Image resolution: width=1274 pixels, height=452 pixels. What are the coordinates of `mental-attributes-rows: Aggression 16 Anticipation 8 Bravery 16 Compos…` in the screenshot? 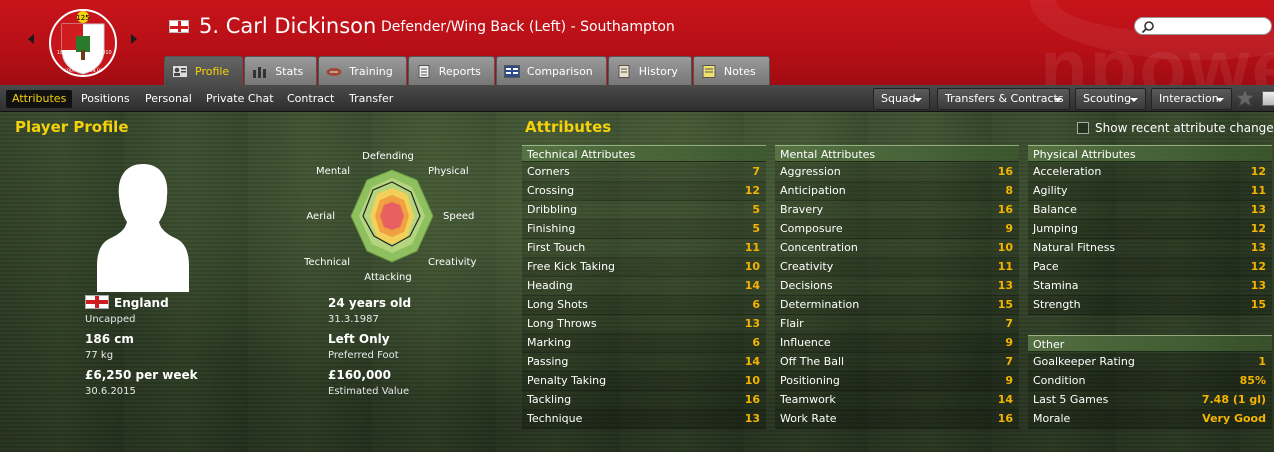 It's located at (897, 296).